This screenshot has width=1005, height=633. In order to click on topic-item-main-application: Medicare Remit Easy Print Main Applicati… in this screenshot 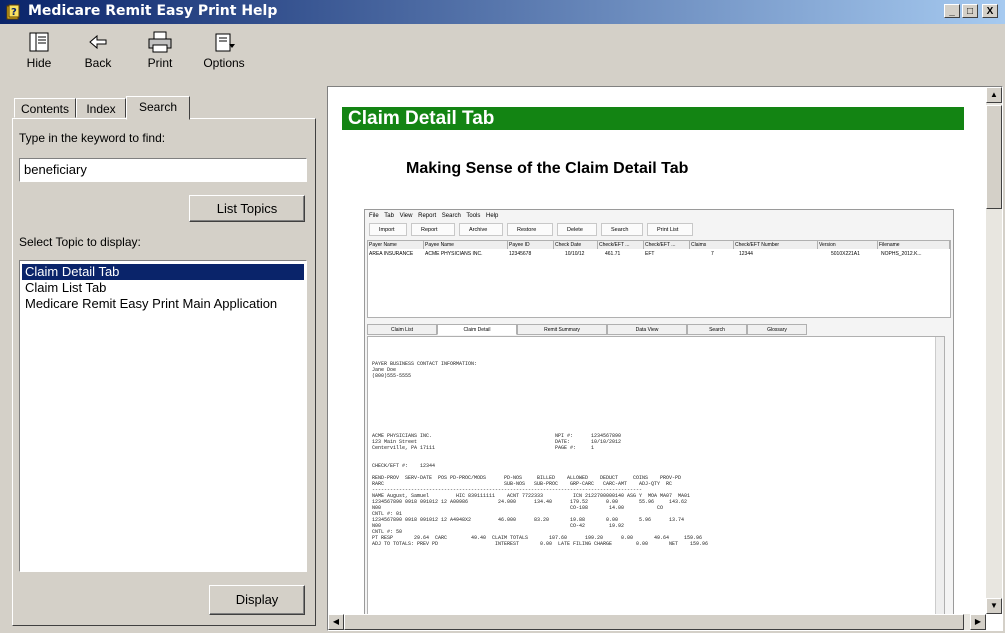, I will do `click(163, 304)`.